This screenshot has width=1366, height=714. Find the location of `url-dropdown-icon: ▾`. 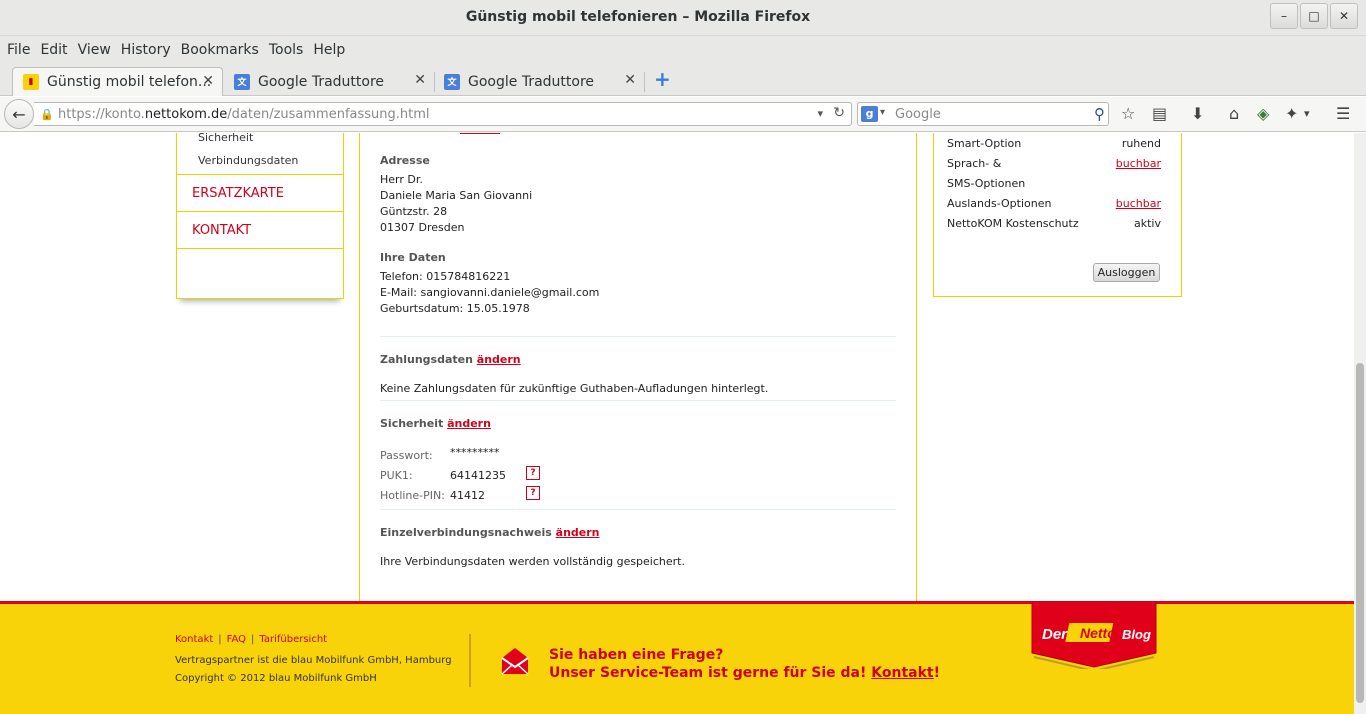

url-dropdown-icon: ▾ is located at coordinates (820, 113).